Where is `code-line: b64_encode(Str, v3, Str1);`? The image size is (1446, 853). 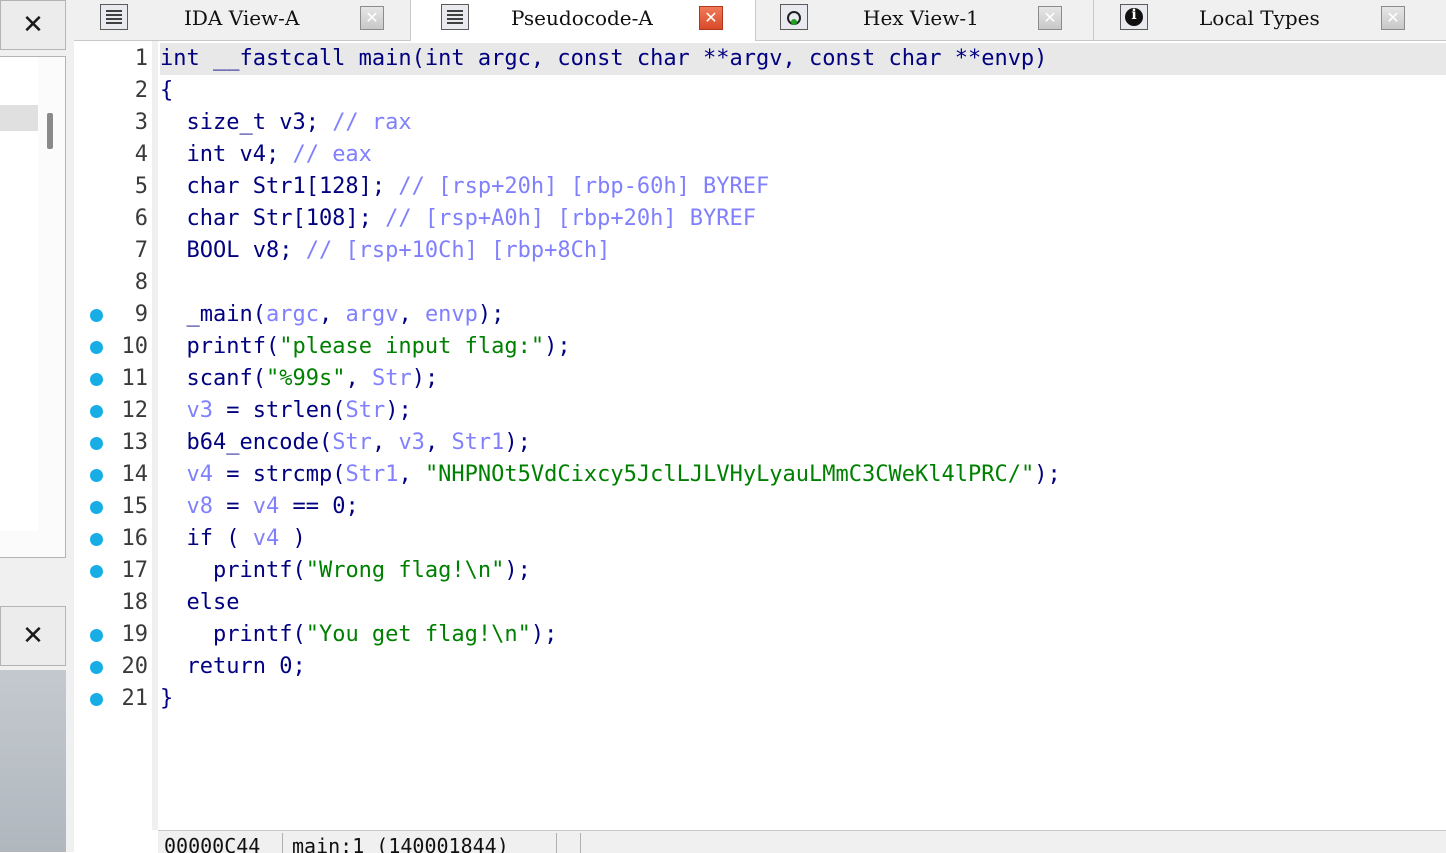 code-line: b64_encode(Str, v3, Str1); is located at coordinates (803, 443).